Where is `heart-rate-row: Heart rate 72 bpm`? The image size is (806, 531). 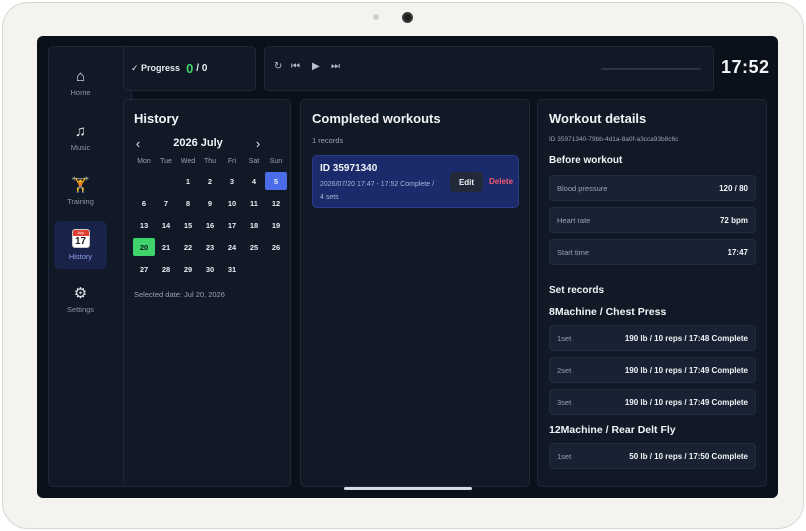 heart-rate-row: Heart rate 72 bpm is located at coordinates (652, 220).